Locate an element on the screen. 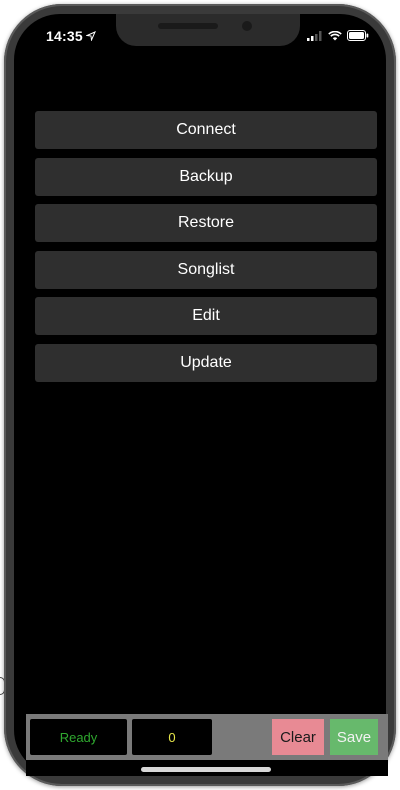  front-camera is located at coordinates (247, 26).